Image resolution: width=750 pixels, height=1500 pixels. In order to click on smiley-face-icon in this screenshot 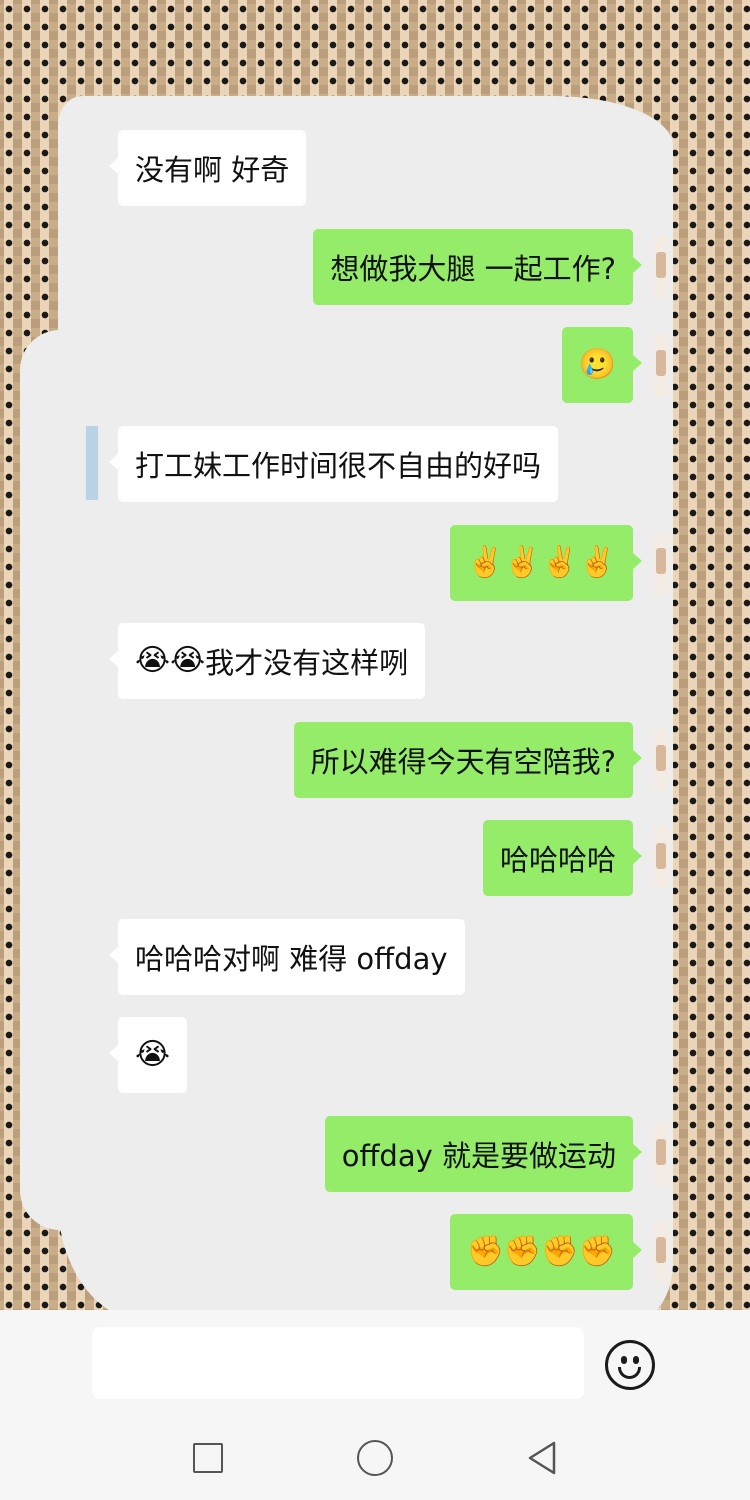, I will do `click(630, 1365)`.